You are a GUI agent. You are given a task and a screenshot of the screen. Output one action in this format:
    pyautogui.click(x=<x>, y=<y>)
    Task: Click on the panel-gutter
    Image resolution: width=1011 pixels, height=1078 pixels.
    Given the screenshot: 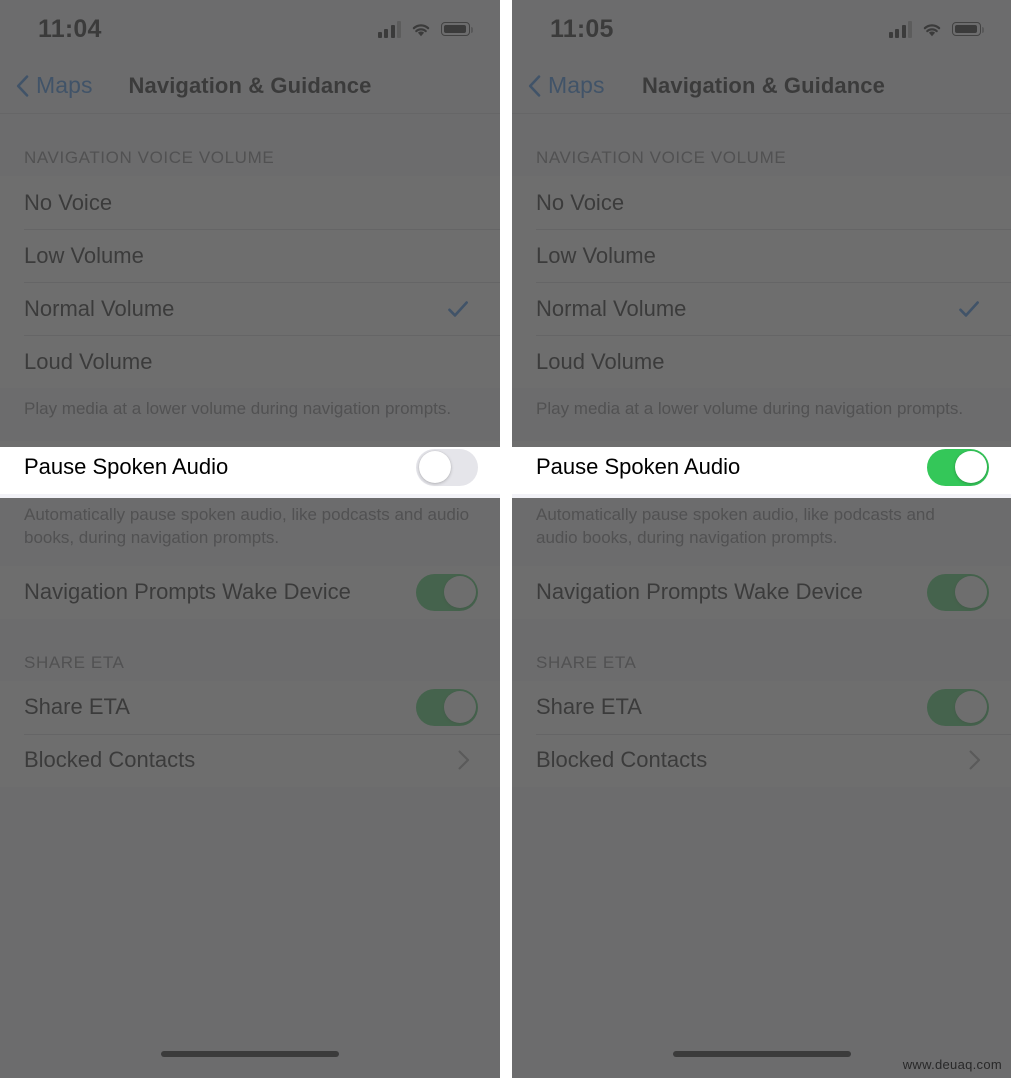 What is the action you would take?
    pyautogui.click(x=506, y=539)
    